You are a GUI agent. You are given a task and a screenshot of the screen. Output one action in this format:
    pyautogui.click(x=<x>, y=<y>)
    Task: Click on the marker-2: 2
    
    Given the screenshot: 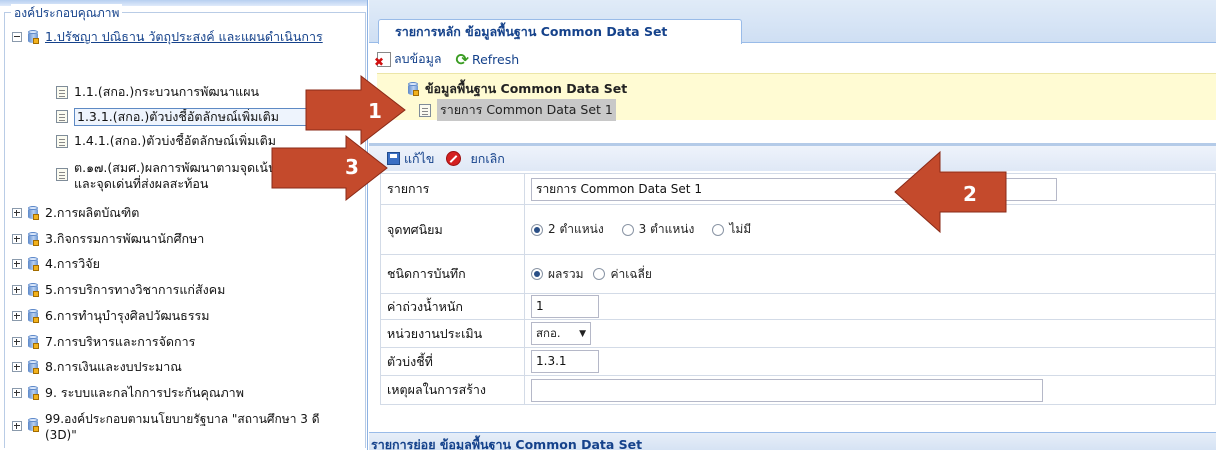 What is the action you would take?
    pyautogui.click(x=970, y=194)
    